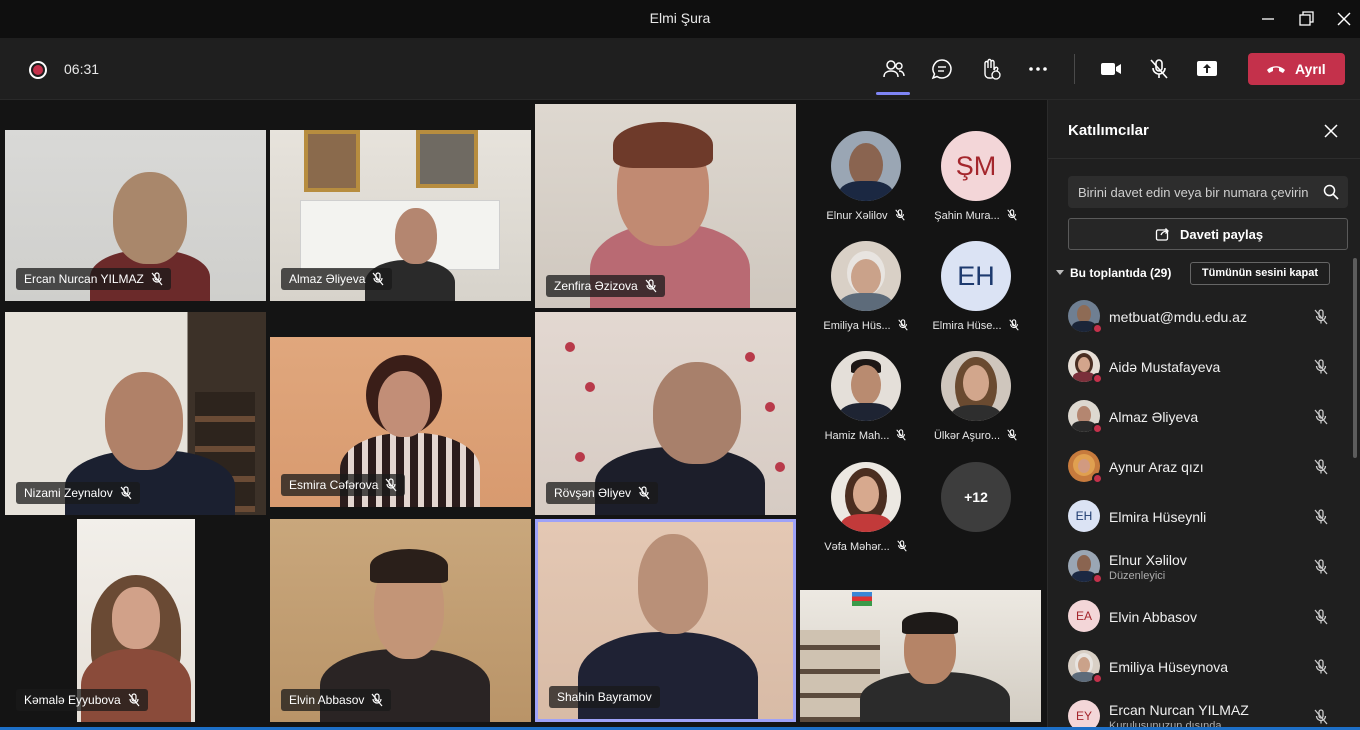  I want to click on participant-name: Nizami Zeynalov, so click(68, 493).